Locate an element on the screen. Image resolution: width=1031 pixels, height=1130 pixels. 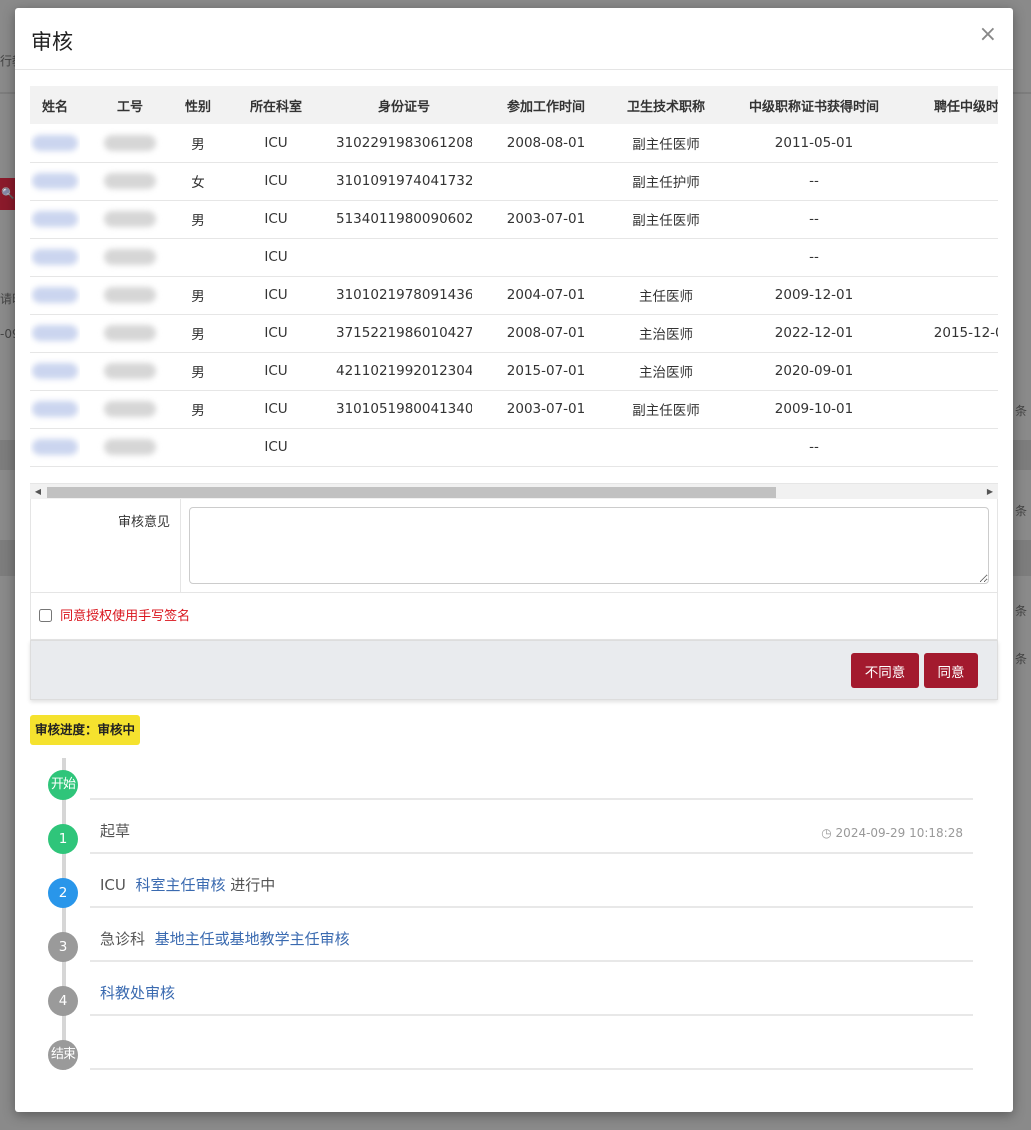
cell-id-number is located at coordinates (404, 257).